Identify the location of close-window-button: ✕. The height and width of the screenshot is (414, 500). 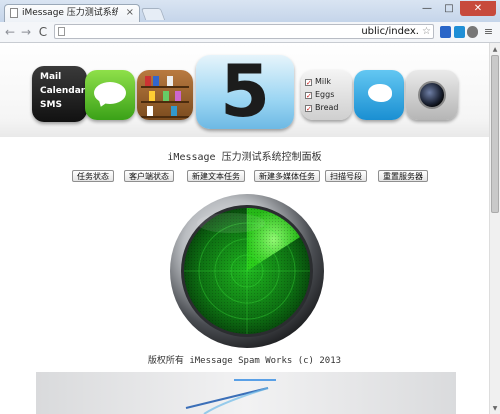
(478, 8).